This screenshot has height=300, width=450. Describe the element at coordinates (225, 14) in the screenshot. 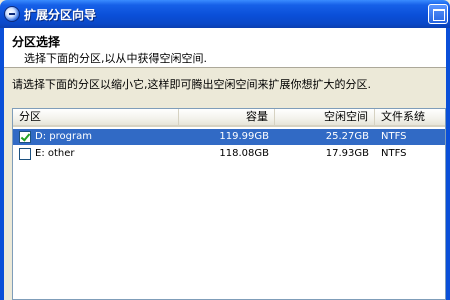

I see `title-bar: 扩展分区向导` at that location.